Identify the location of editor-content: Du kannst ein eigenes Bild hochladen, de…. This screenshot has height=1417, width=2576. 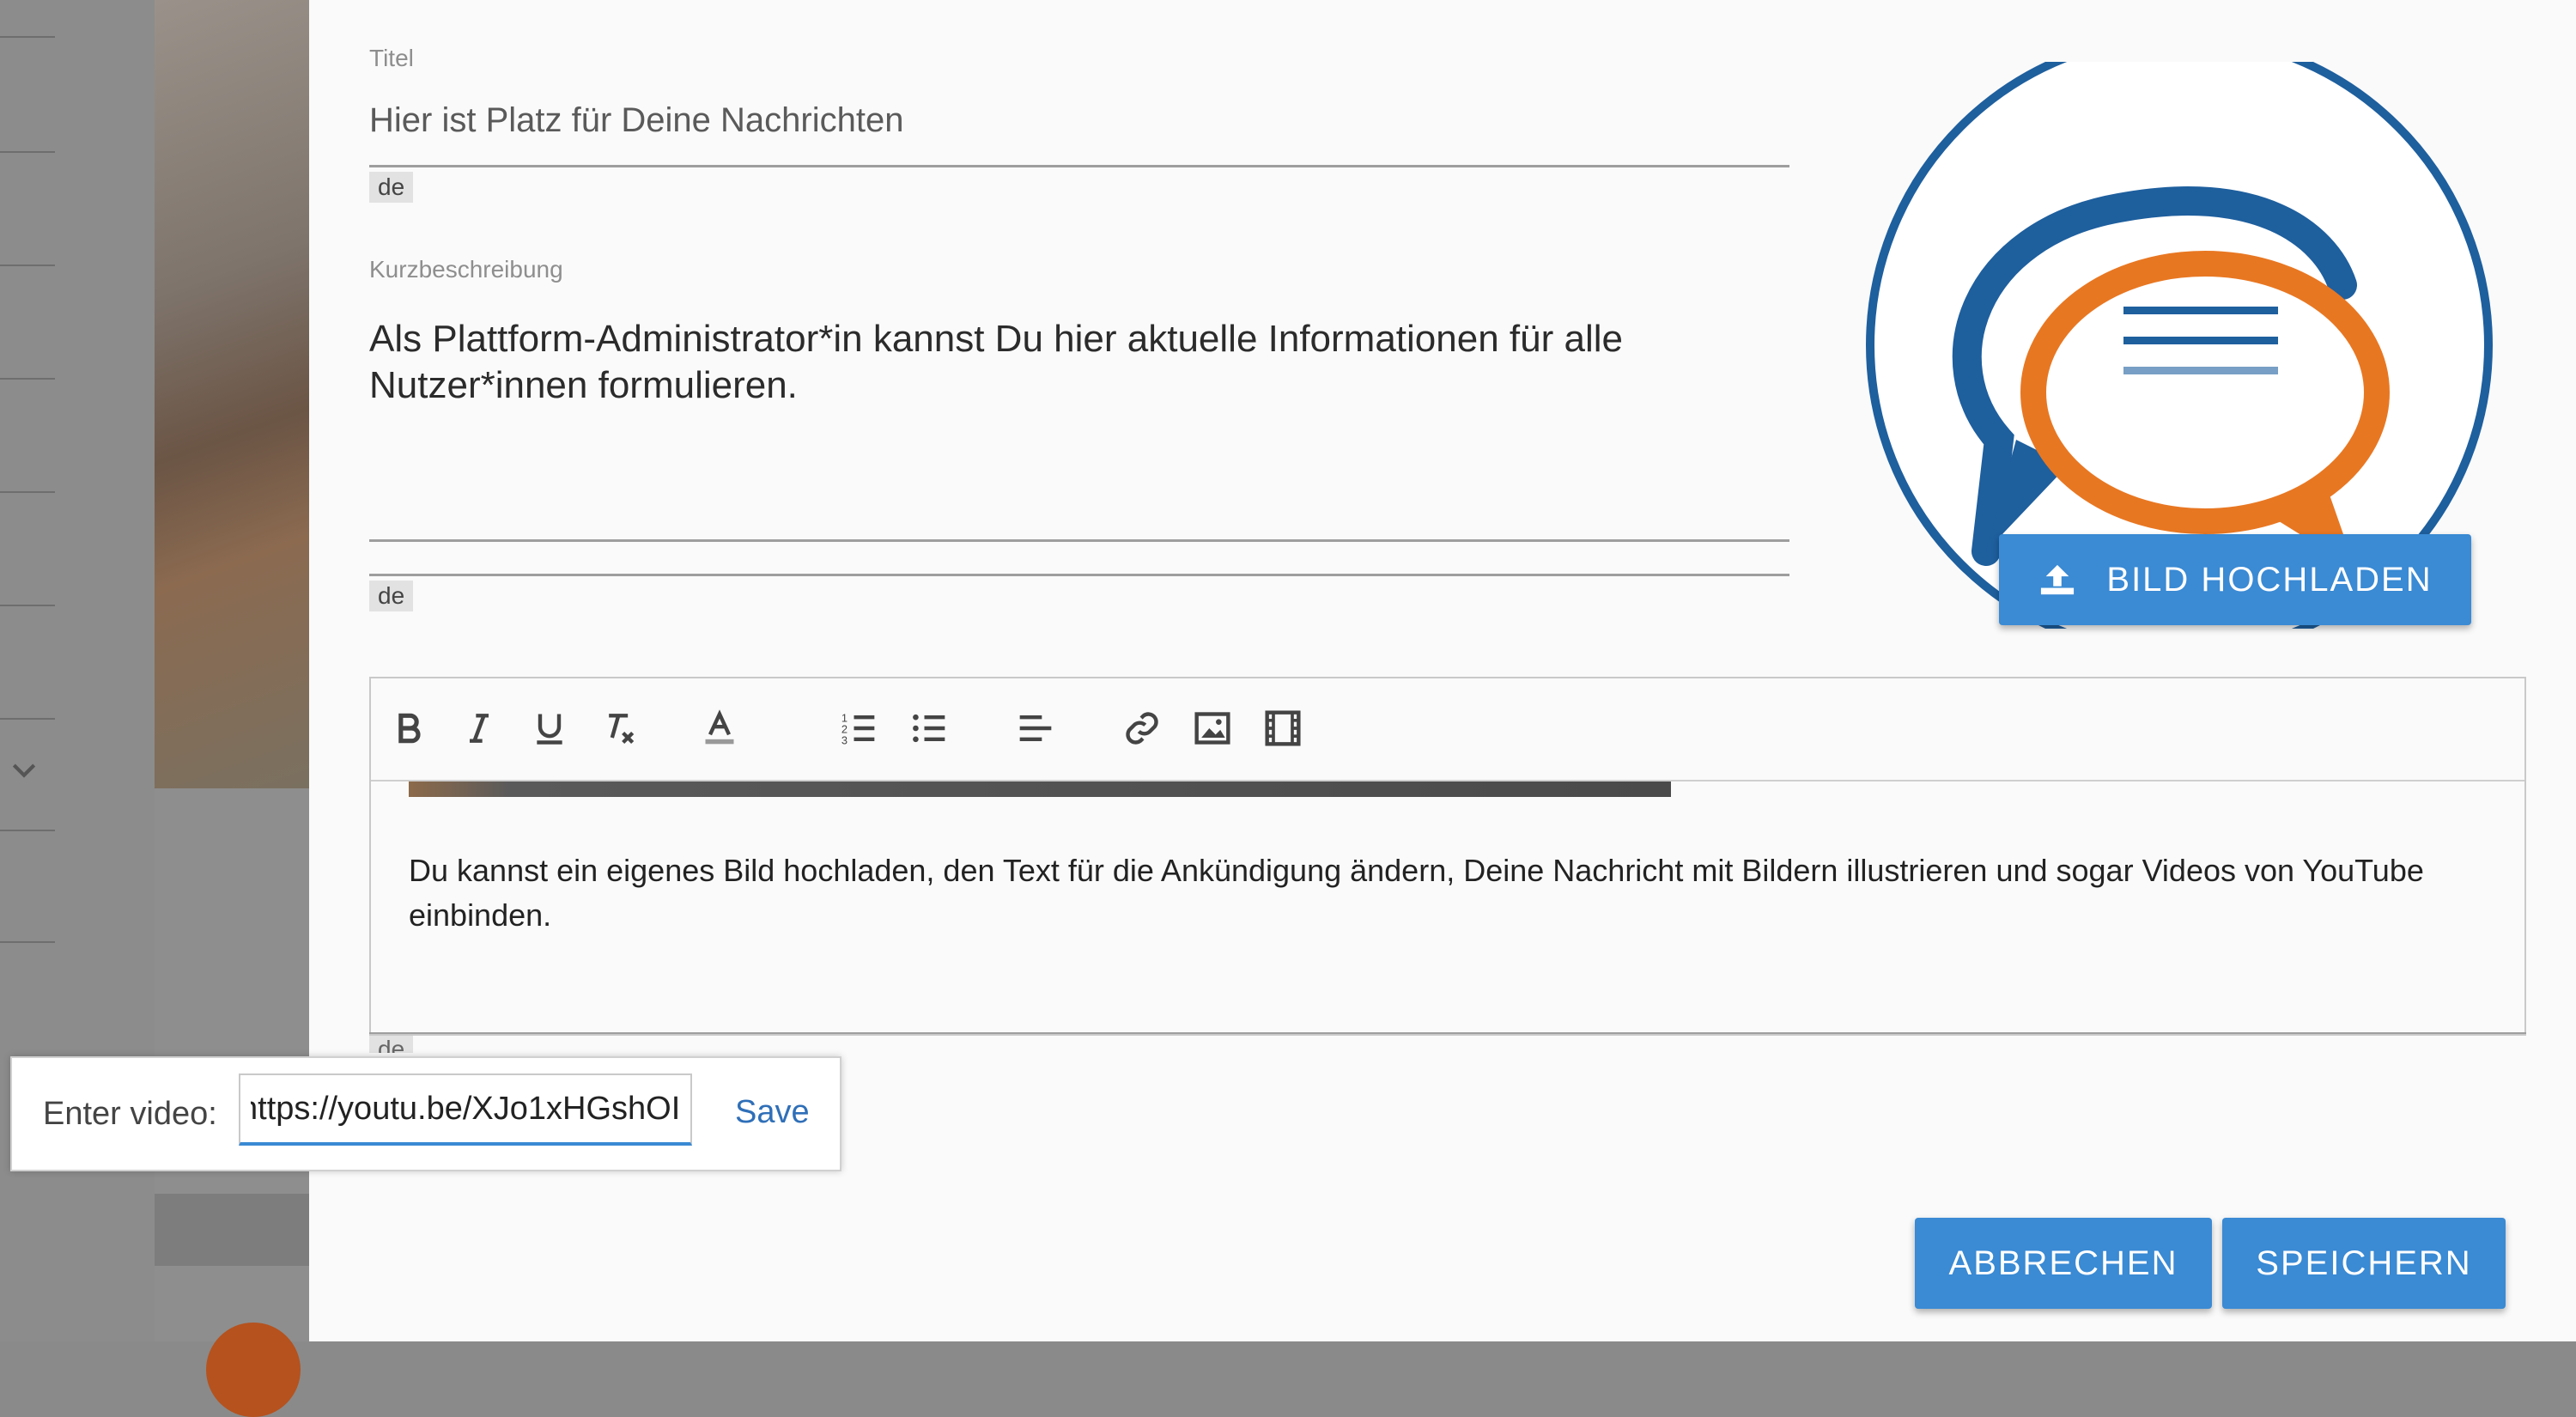
(1448, 907).